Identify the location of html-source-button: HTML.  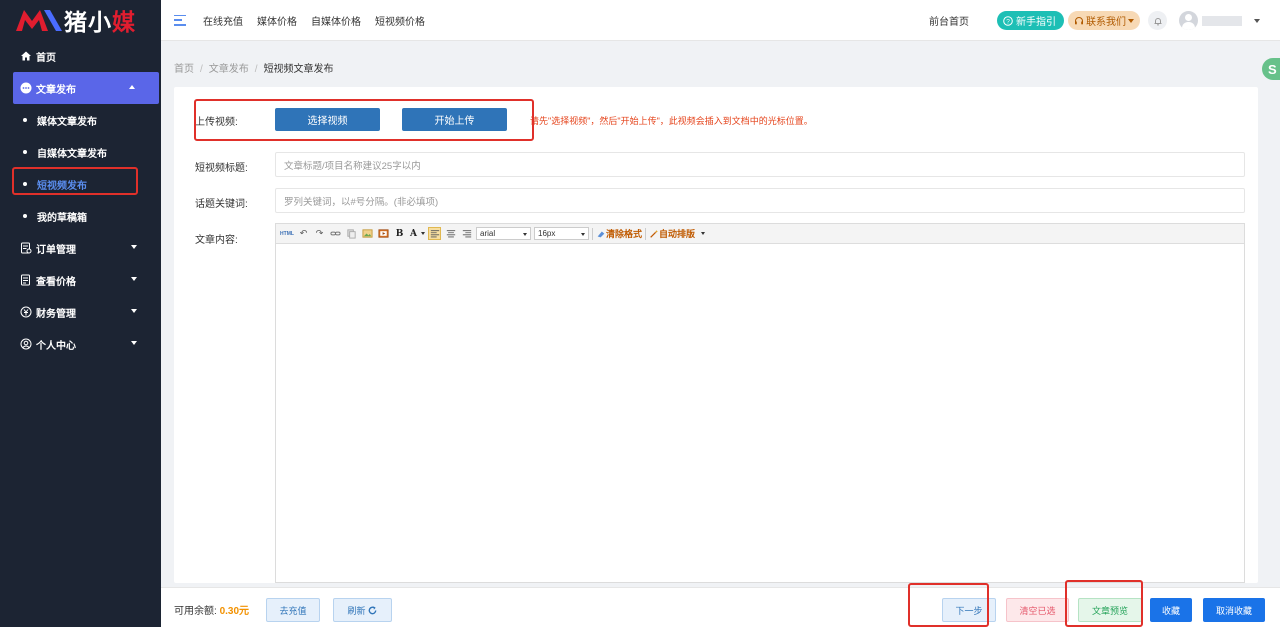
(287, 233).